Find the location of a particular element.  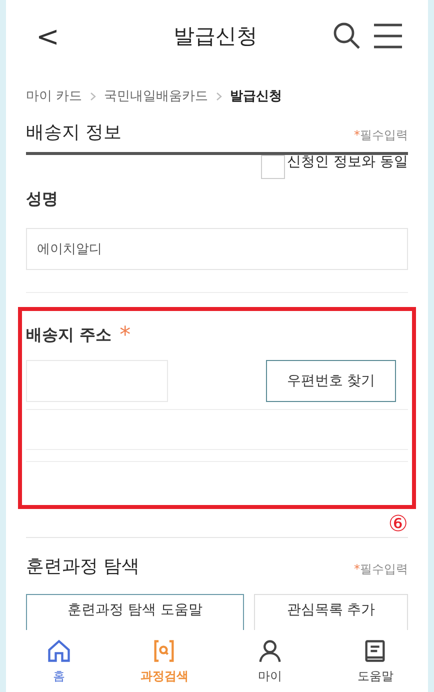

person-icon is located at coordinates (269, 651).